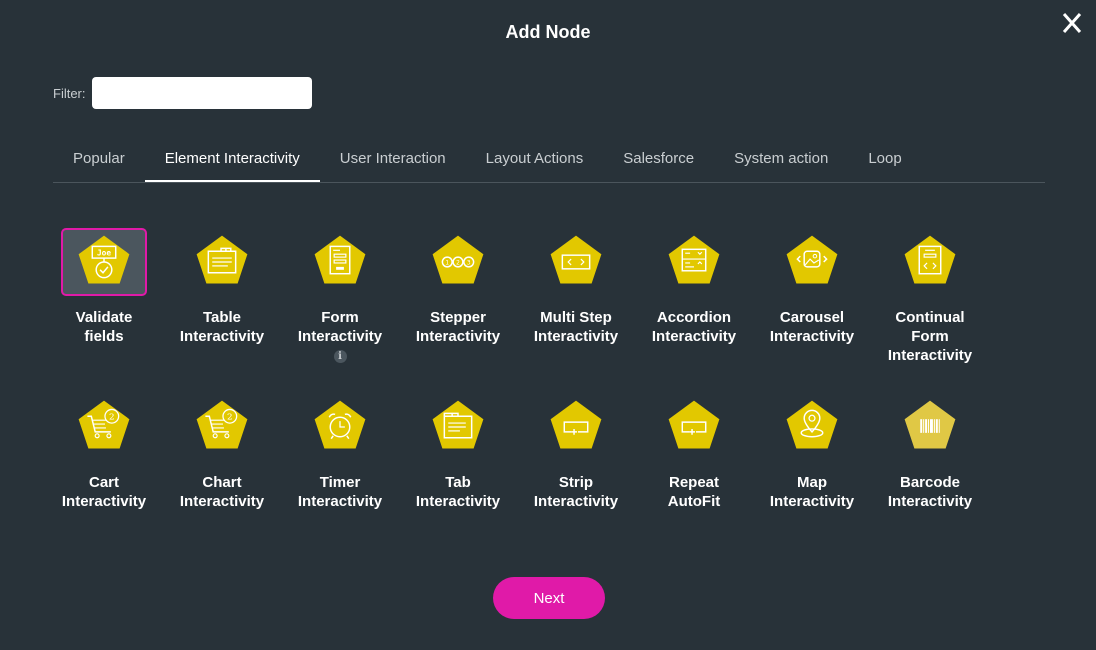  Describe the element at coordinates (930, 296) in the screenshot. I see `node-continual-form: Continual Form Interactivity` at that location.